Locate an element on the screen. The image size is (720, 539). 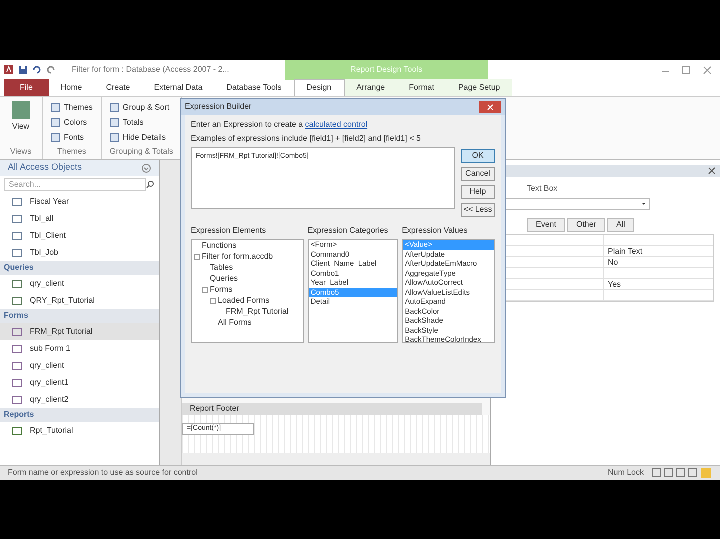
section-header: Forms is located at coordinates (79, 316).